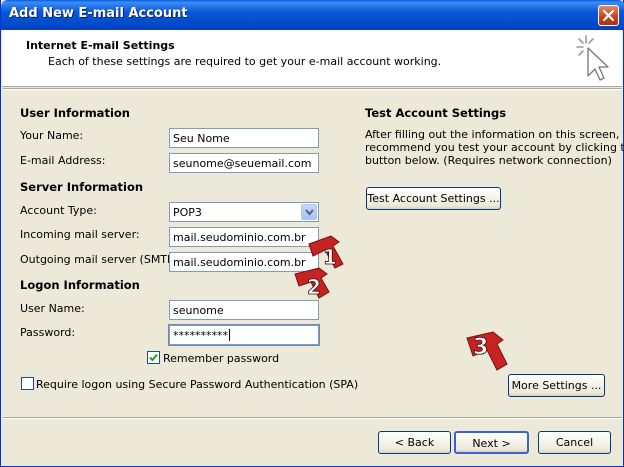  Describe the element at coordinates (244, 163) in the screenshot. I see `email-address-input: seunome@seuemail.com` at that location.